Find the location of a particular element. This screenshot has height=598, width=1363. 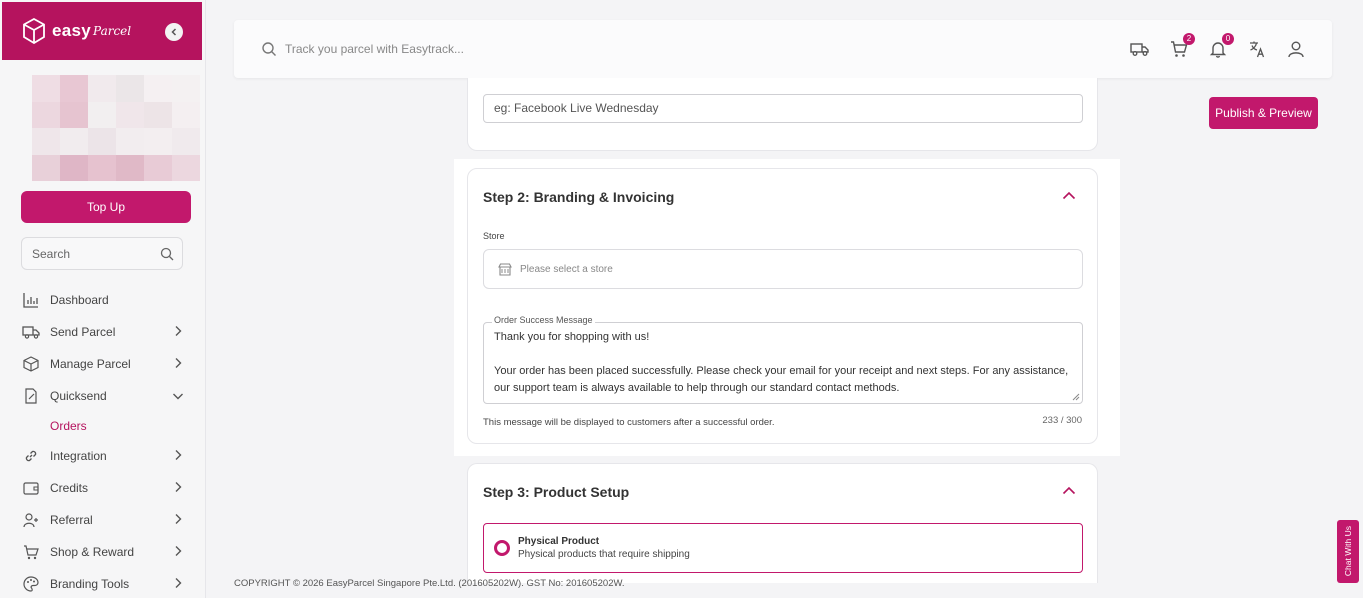

top-bar: Track you parcel with Easytrack... 2 0 is located at coordinates (783, 49).